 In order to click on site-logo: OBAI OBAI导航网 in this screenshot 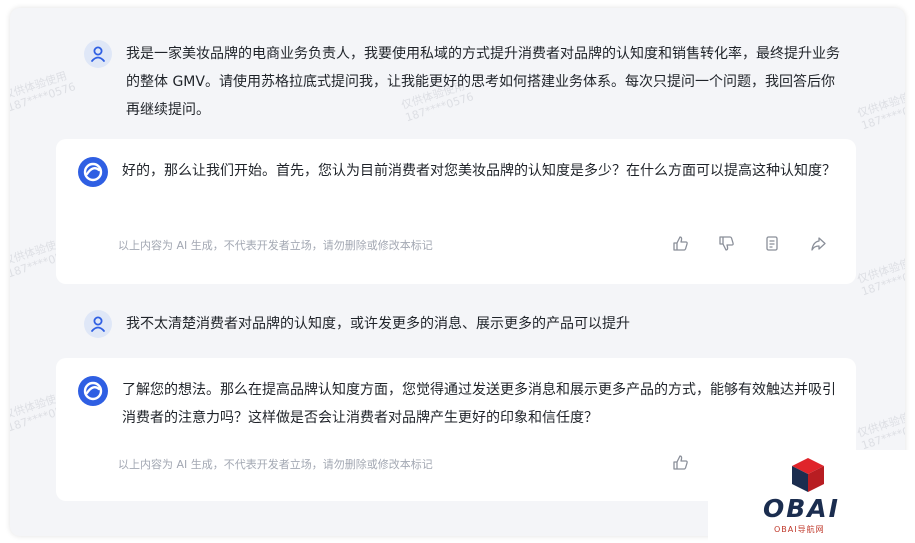, I will do `click(811, 496)`.